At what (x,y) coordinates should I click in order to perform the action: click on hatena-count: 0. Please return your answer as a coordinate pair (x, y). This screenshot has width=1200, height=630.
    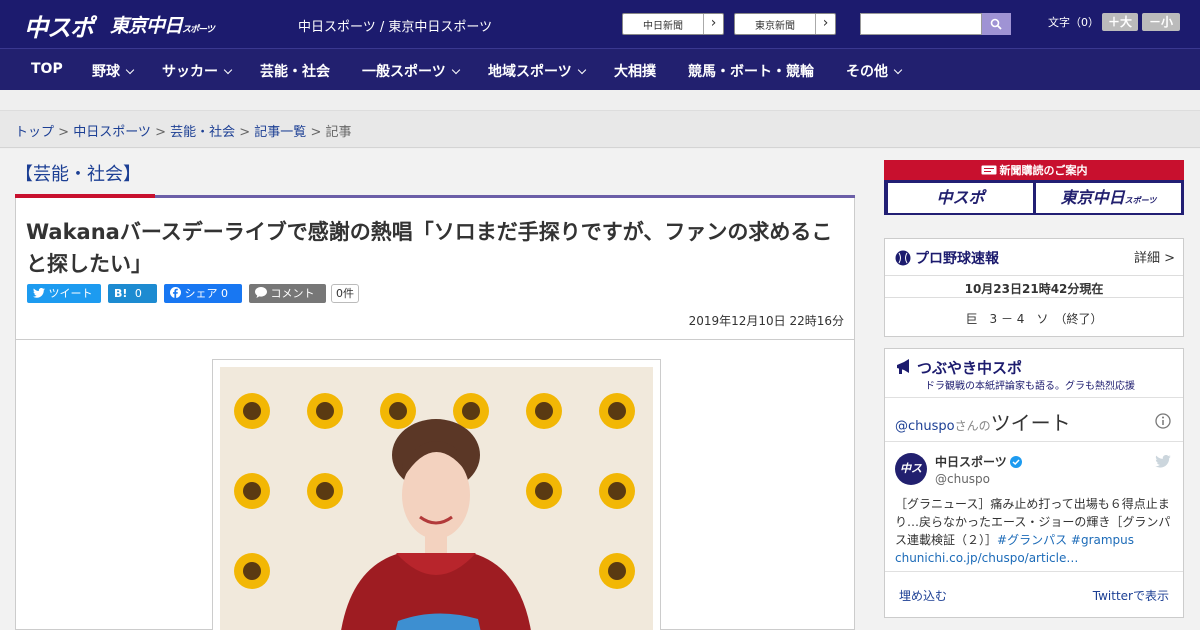
    Looking at the image, I should click on (138, 293).